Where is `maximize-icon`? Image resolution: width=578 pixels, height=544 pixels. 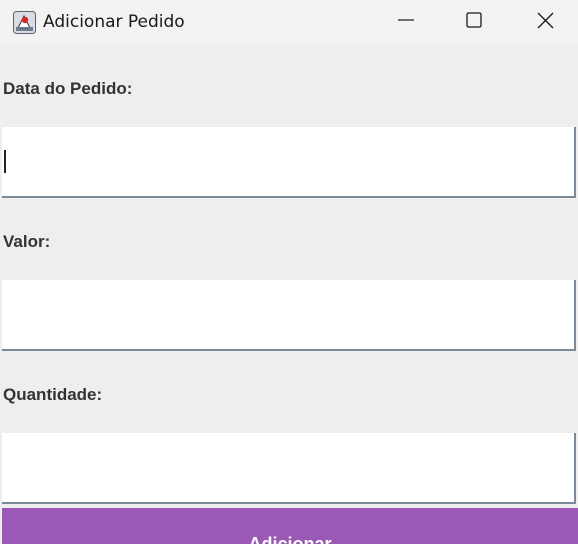 maximize-icon is located at coordinates (474, 22).